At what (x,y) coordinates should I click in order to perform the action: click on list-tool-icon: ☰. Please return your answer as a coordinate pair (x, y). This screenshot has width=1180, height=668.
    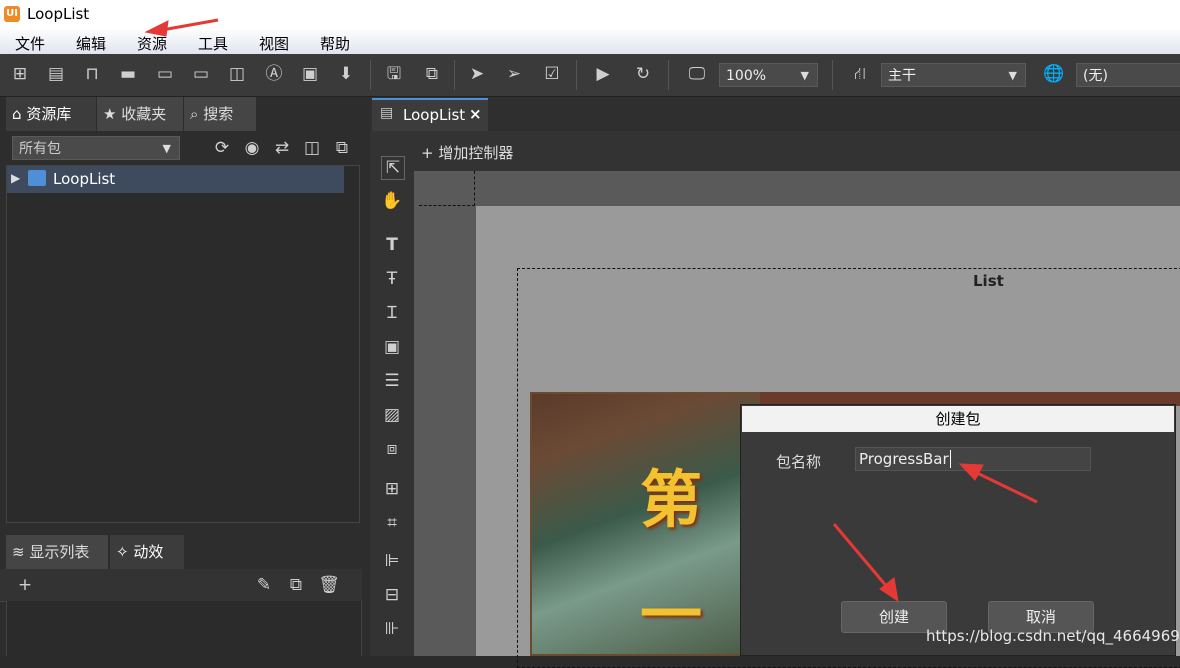
    Looking at the image, I should click on (392, 381).